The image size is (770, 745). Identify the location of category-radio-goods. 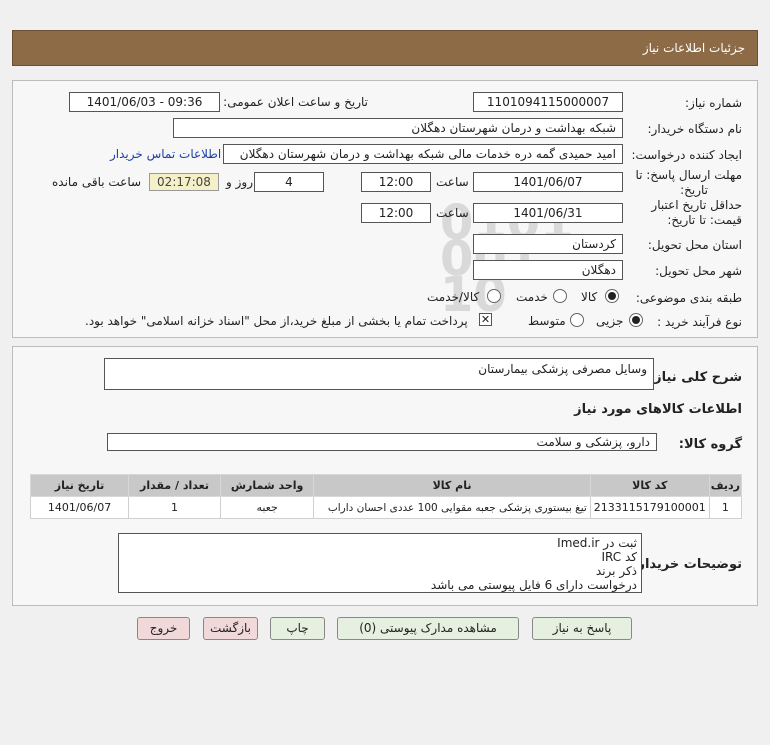
(612, 296).